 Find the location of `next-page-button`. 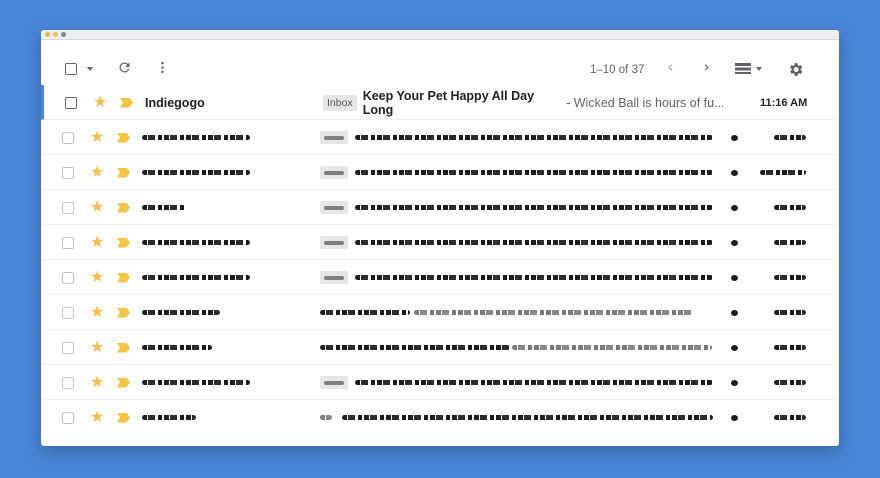

next-page-button is located at coordinates (706, 67).